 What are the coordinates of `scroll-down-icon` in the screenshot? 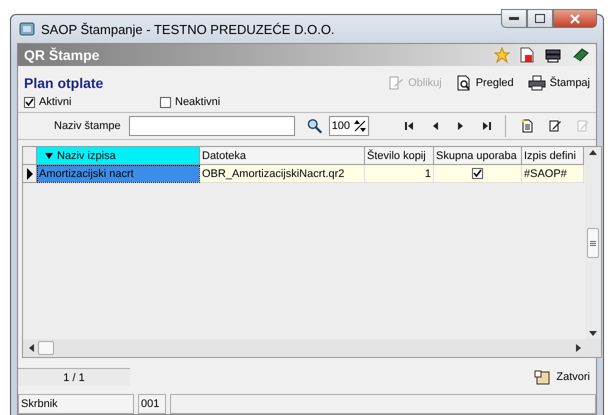 It's located at (593, 333).